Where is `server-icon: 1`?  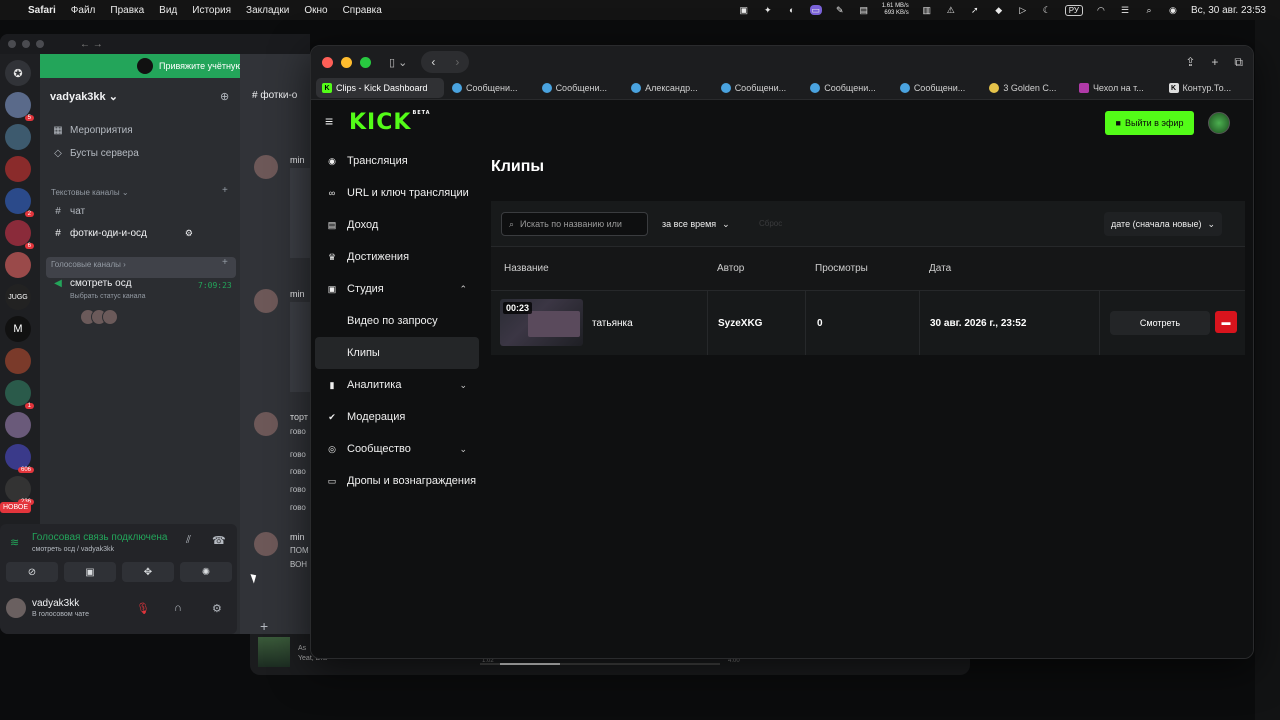 server-icon: 1 is located at coordinates (19, 394).